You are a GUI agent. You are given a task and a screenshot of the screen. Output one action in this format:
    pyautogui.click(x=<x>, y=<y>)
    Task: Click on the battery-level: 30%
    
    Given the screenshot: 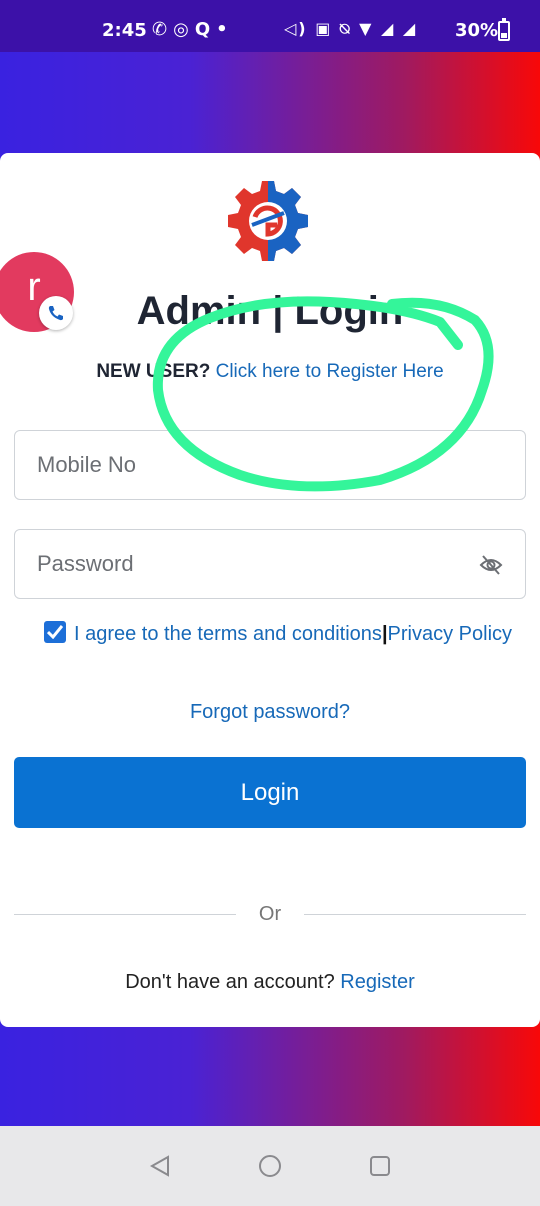 What is the action you would take?
    pyautogui.click(x=477, y=30)
    